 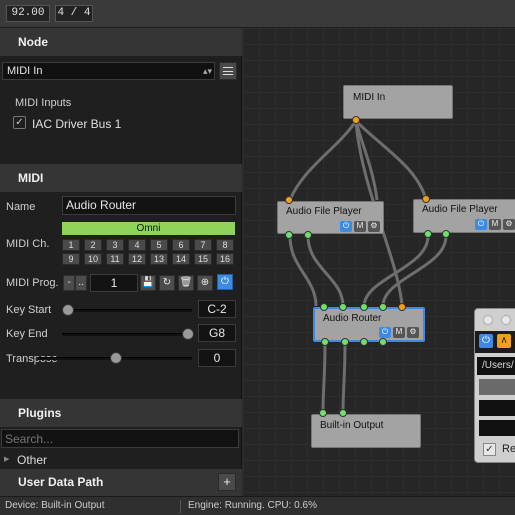 I want to click on key-start-slider-knob, so click(x=68, y=310).